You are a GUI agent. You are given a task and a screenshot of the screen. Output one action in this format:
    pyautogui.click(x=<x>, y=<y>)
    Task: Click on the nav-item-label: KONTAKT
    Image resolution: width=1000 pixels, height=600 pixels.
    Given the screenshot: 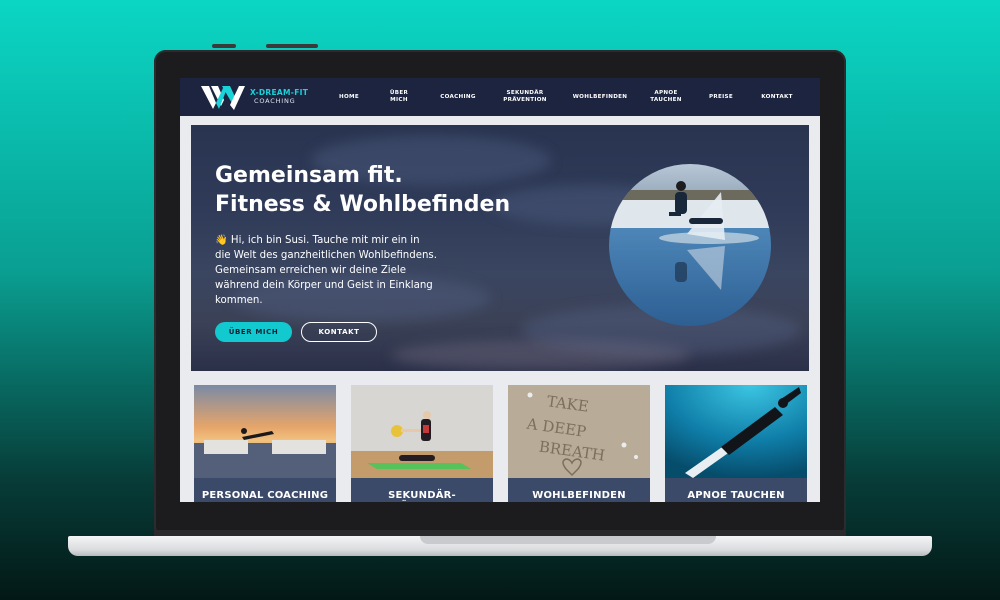 What is the action you would take?
    pyautogui.click(x=777, y=96)
    